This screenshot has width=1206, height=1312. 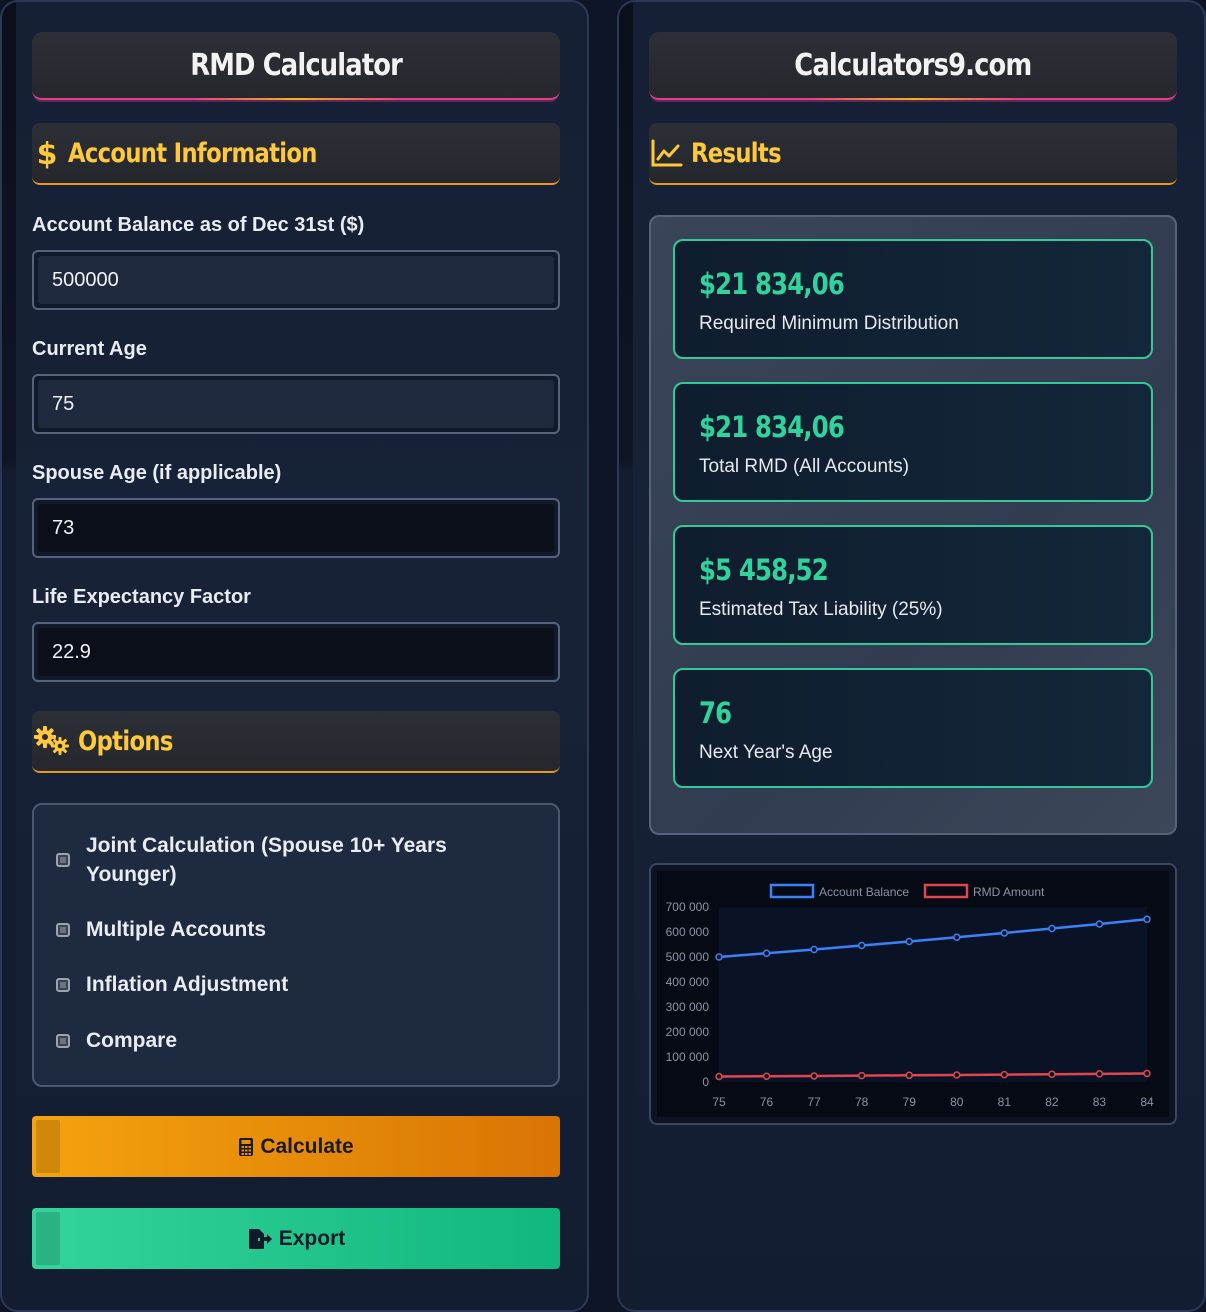 I want to click on site-title: Calculators9.com, so click(x=913, y=65).